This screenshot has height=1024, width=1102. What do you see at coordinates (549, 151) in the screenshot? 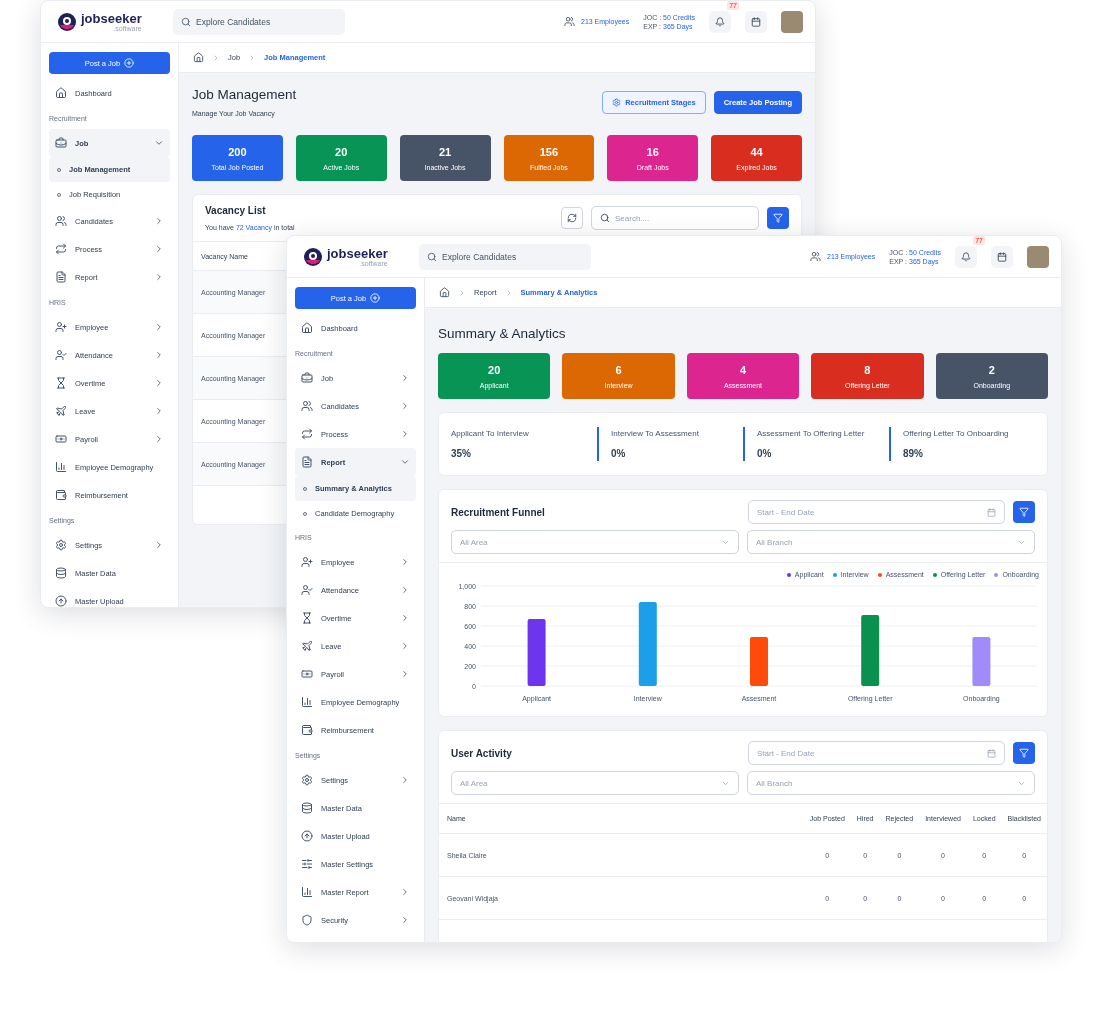
I see `stat-value: 156` at bounding box center [549, 151].